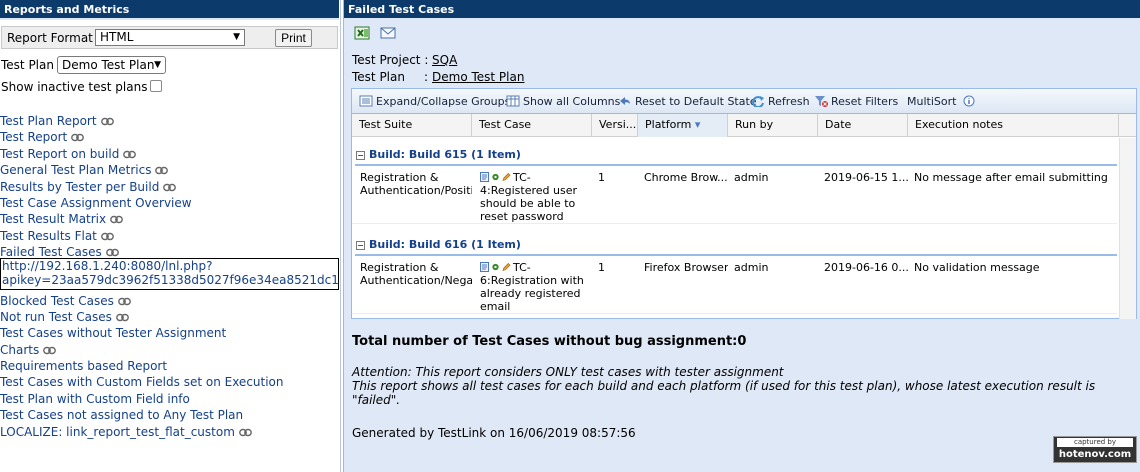 Image resolution: width=1140 pixels, height=472 pixels. I want to click on reset-default-label: Reset to Default State, so click(696, 101).